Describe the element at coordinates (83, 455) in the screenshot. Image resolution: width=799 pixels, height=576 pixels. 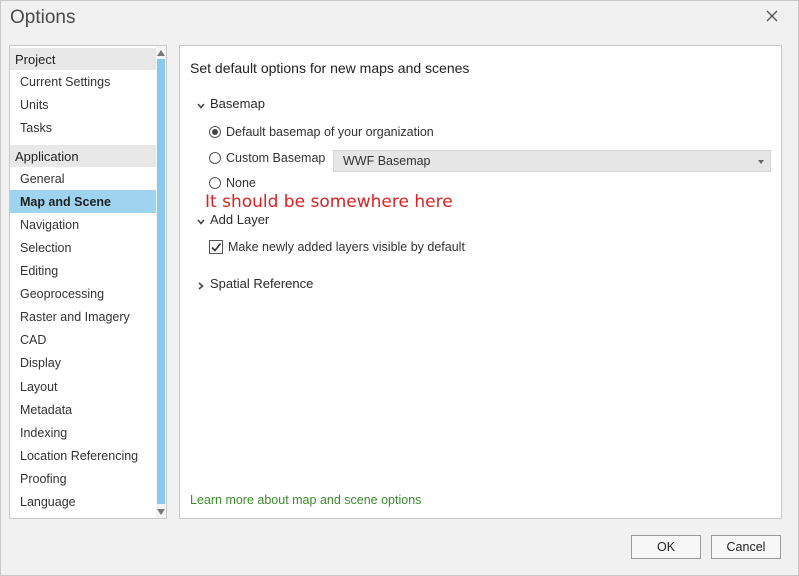
I see `nav-item-location-referencing: Location Referencing` at that location.